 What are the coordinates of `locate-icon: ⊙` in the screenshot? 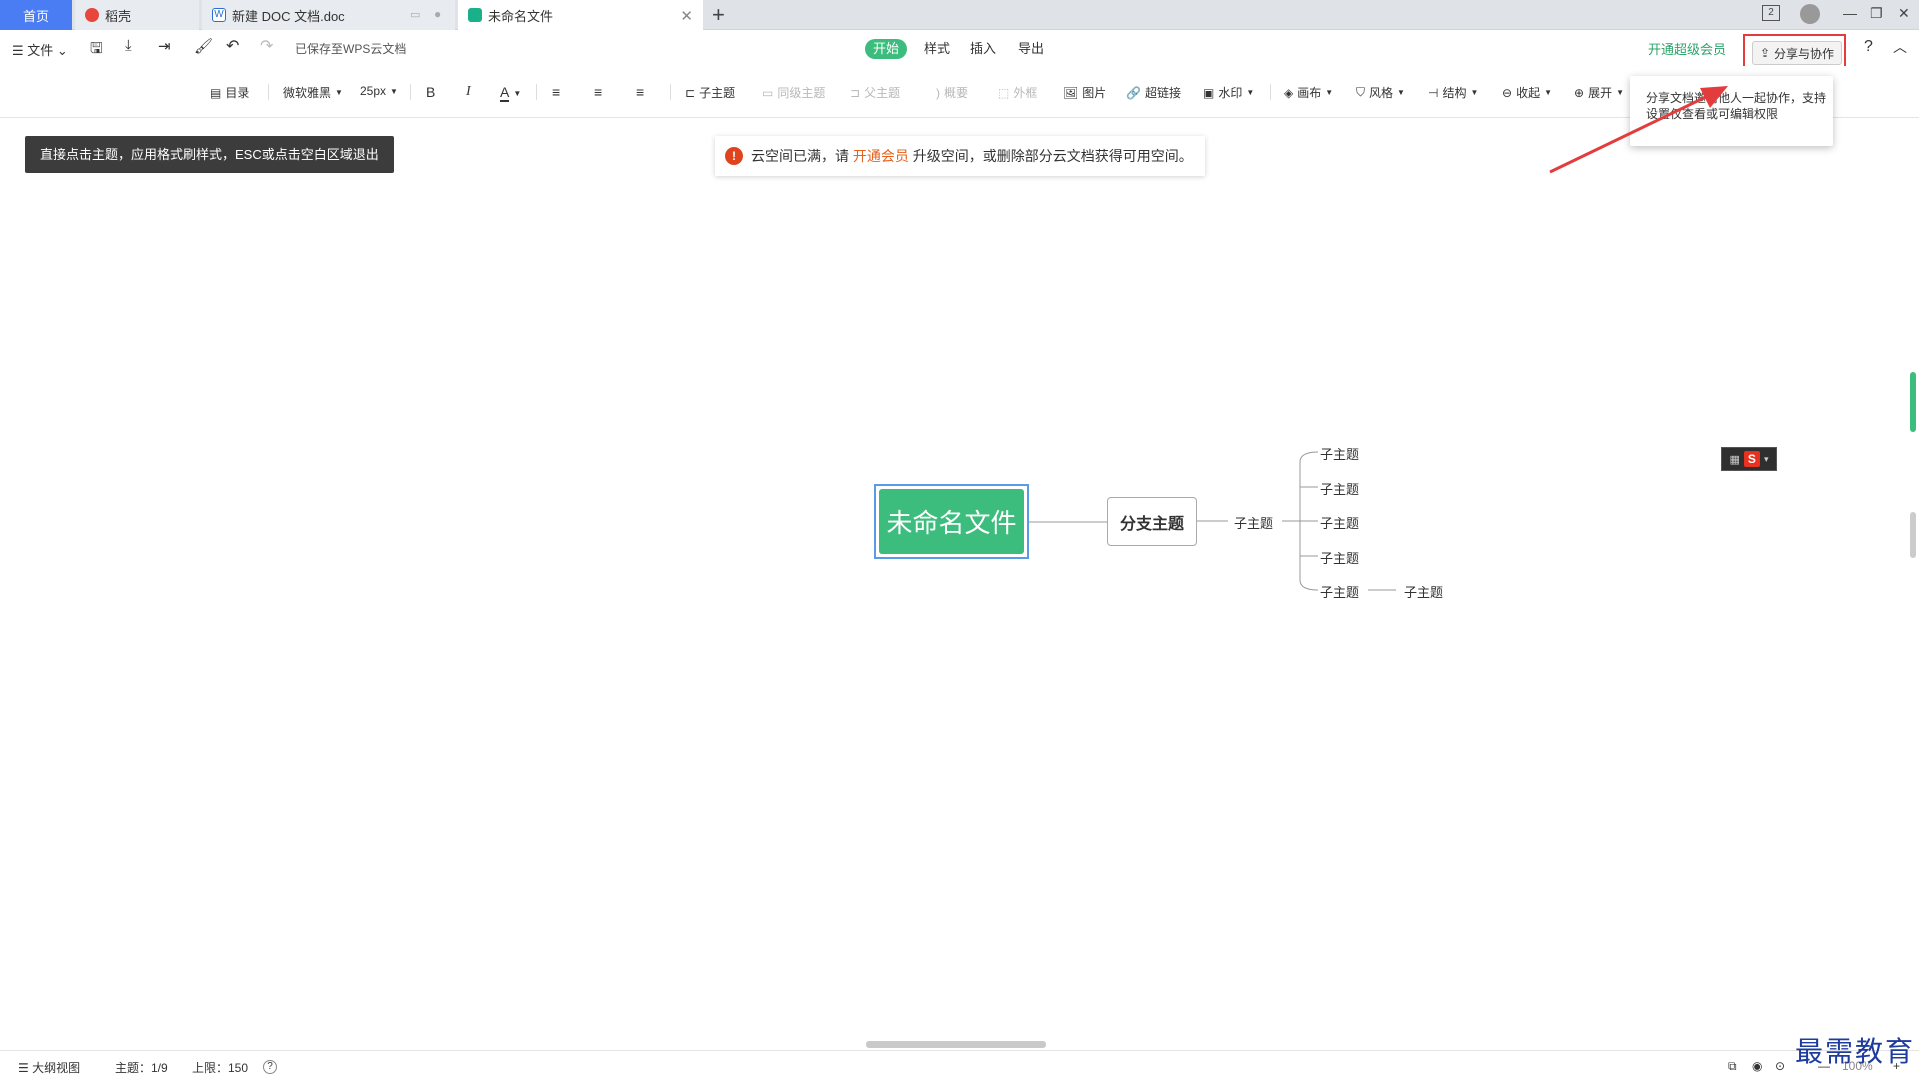 It's located at (1780, 1066).